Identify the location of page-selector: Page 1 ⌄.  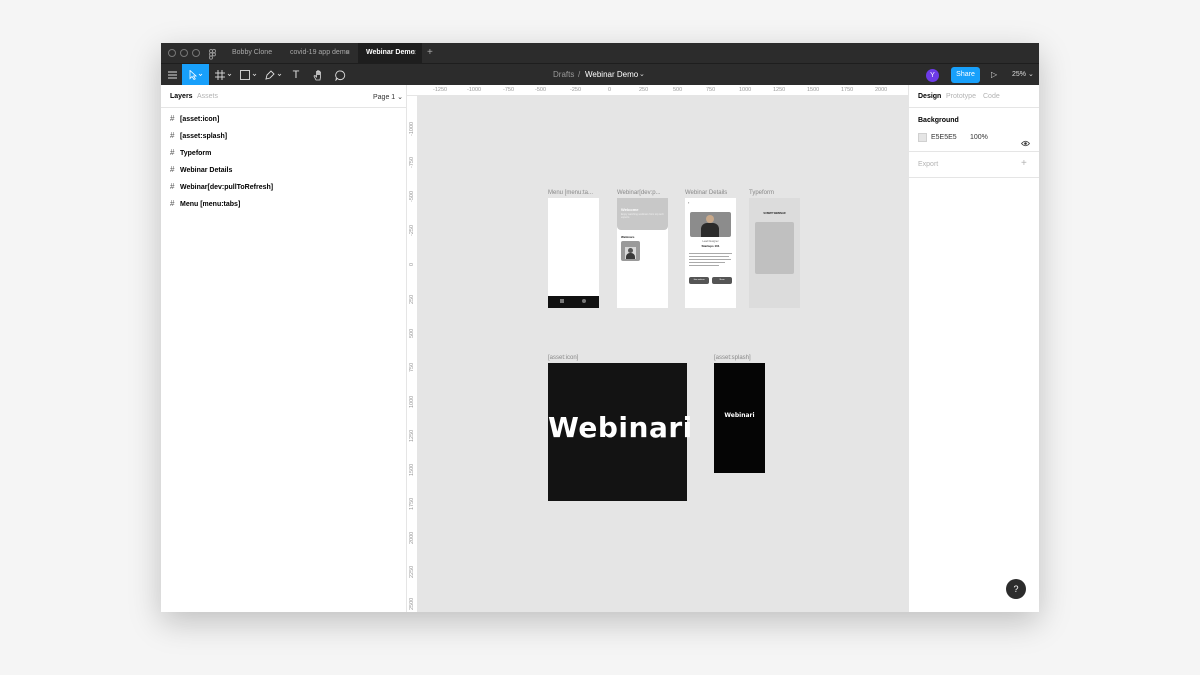
(388, 97).